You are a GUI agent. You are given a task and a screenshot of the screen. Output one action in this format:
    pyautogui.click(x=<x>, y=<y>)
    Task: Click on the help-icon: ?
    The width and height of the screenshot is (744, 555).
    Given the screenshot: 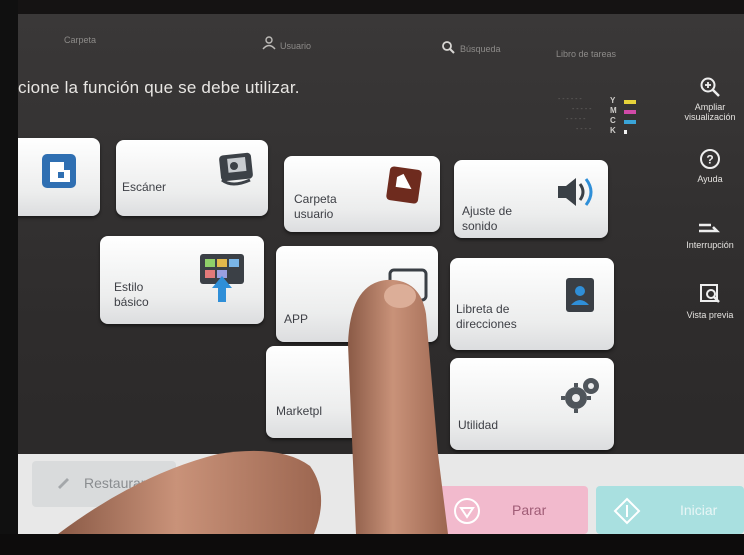 What is the action you would take?
    pyautogui.click(x=710, y=160)
    